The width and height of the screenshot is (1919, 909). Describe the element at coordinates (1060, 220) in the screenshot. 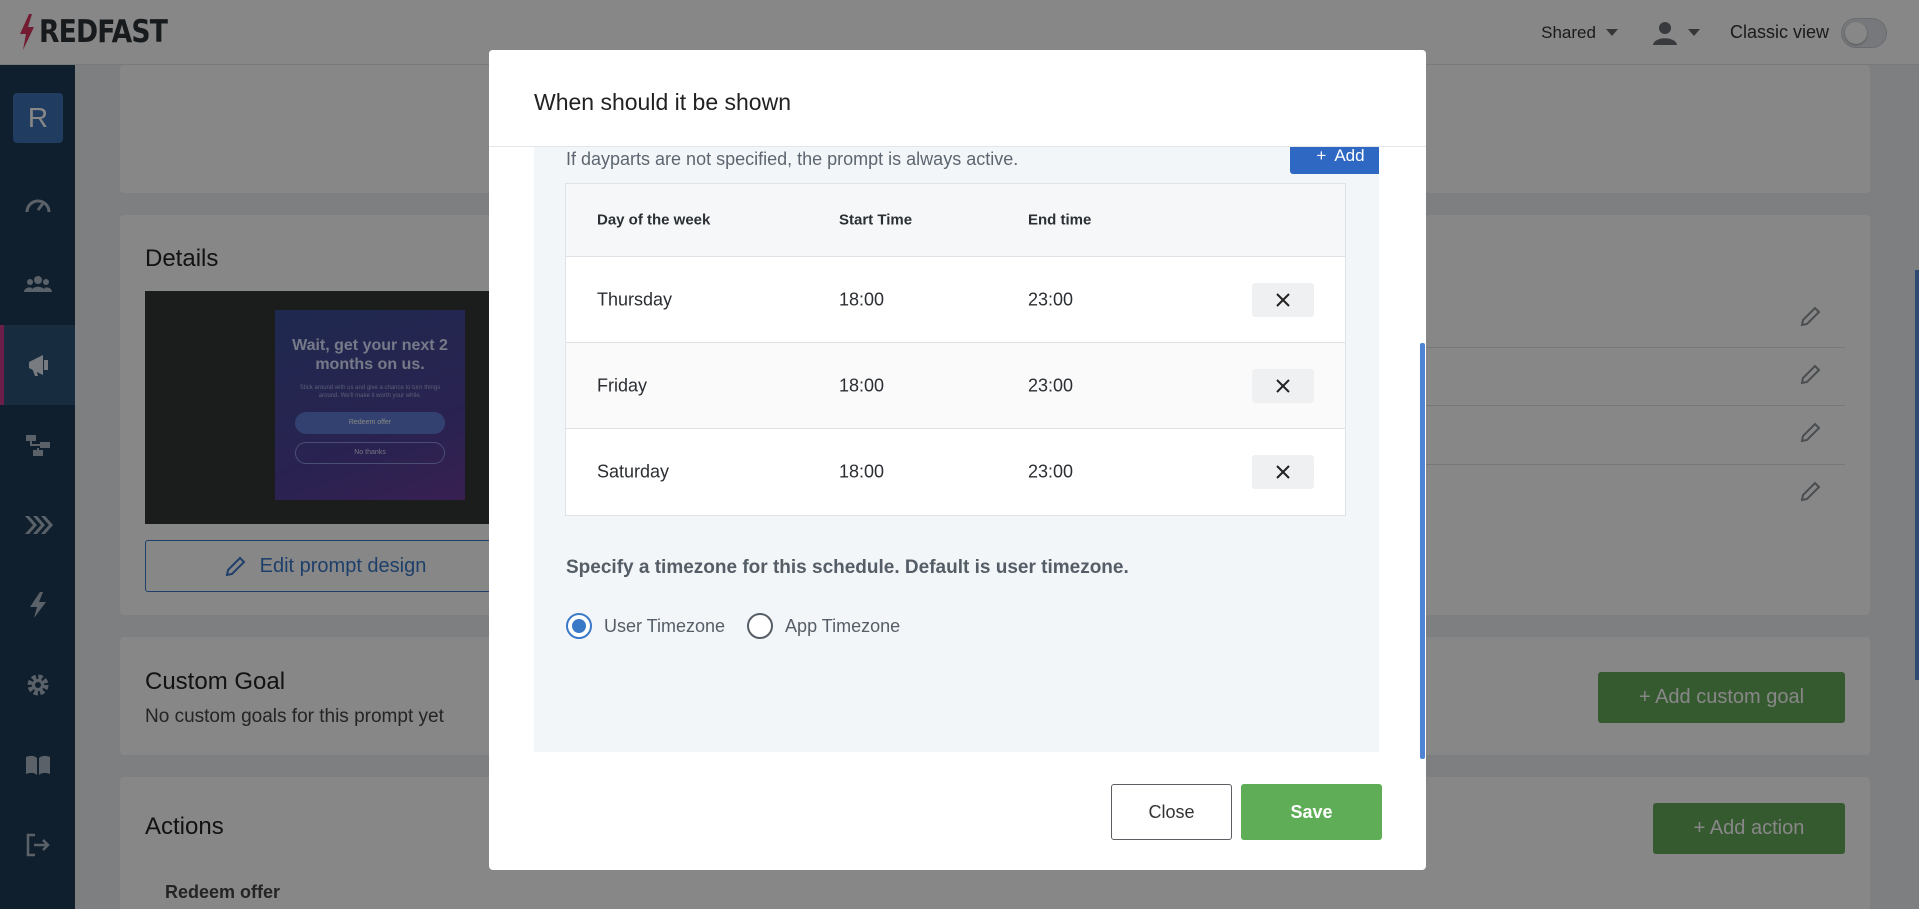

I see `column-header-end: End time` at that location.